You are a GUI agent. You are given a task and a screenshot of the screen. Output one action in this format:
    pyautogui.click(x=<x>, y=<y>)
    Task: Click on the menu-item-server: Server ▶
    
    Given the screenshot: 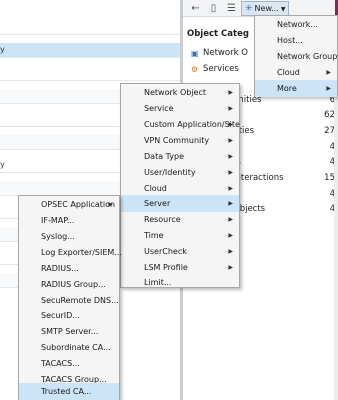 What is the action you would take?
    pyautogui.click(x=180, y=203)
    